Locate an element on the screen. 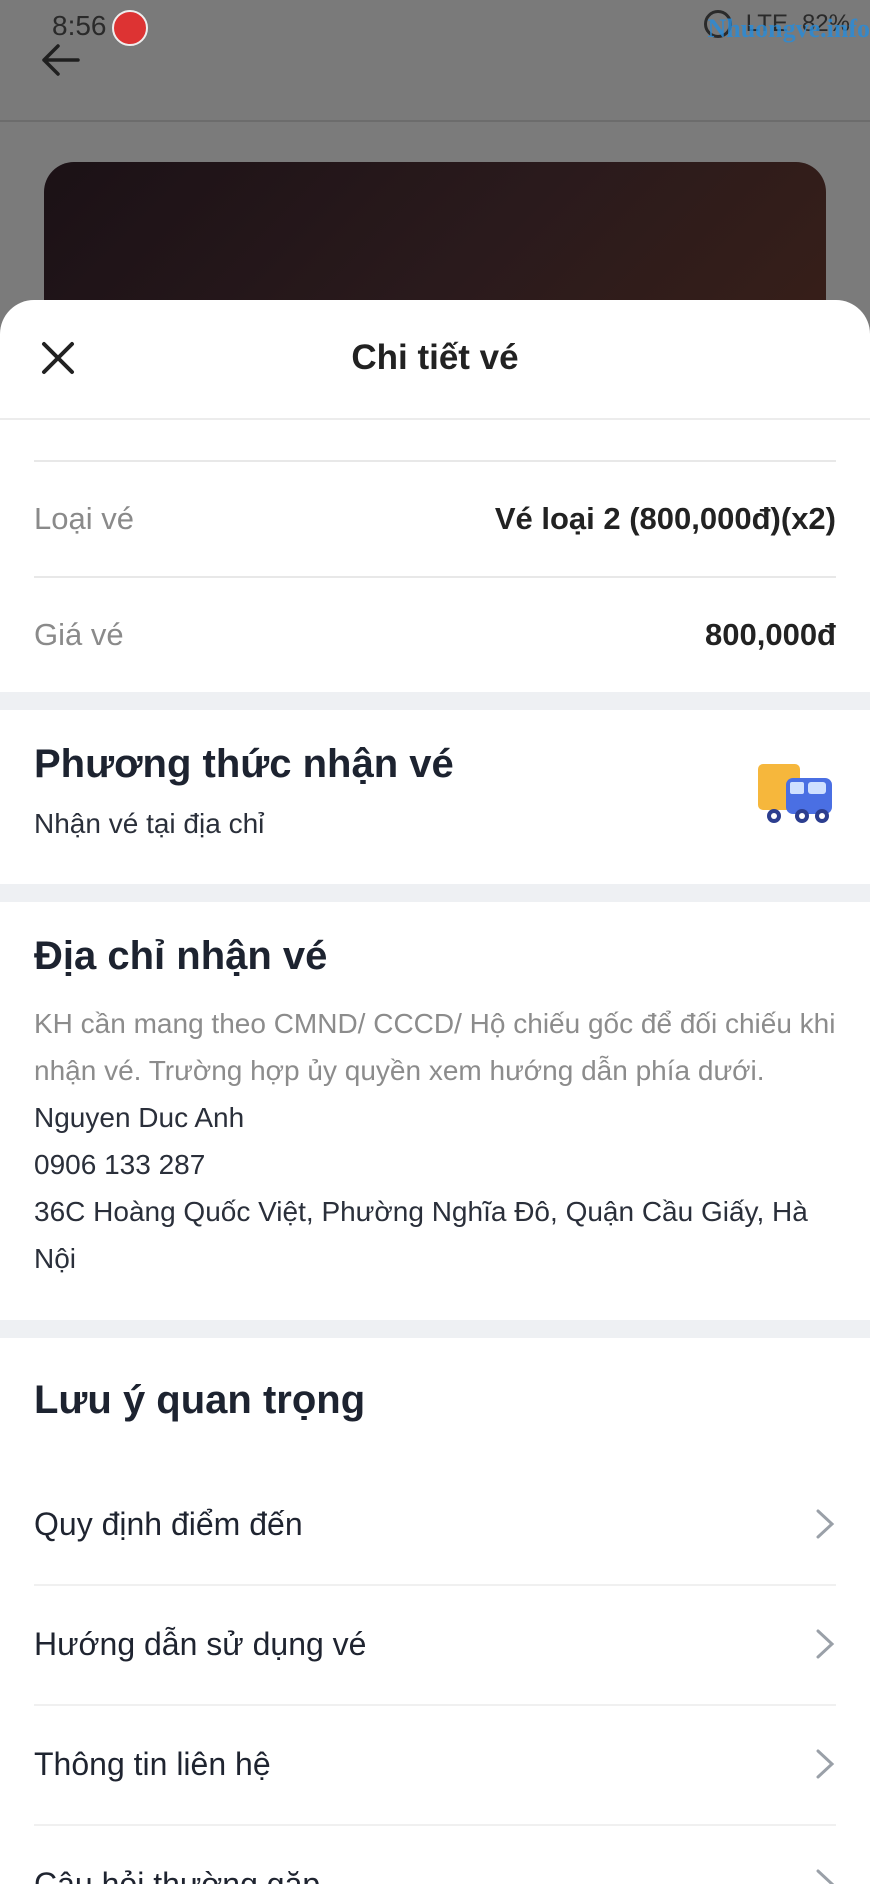  recipient-name: Nguyen Duc Anh is located at coordinates (139, 1117).